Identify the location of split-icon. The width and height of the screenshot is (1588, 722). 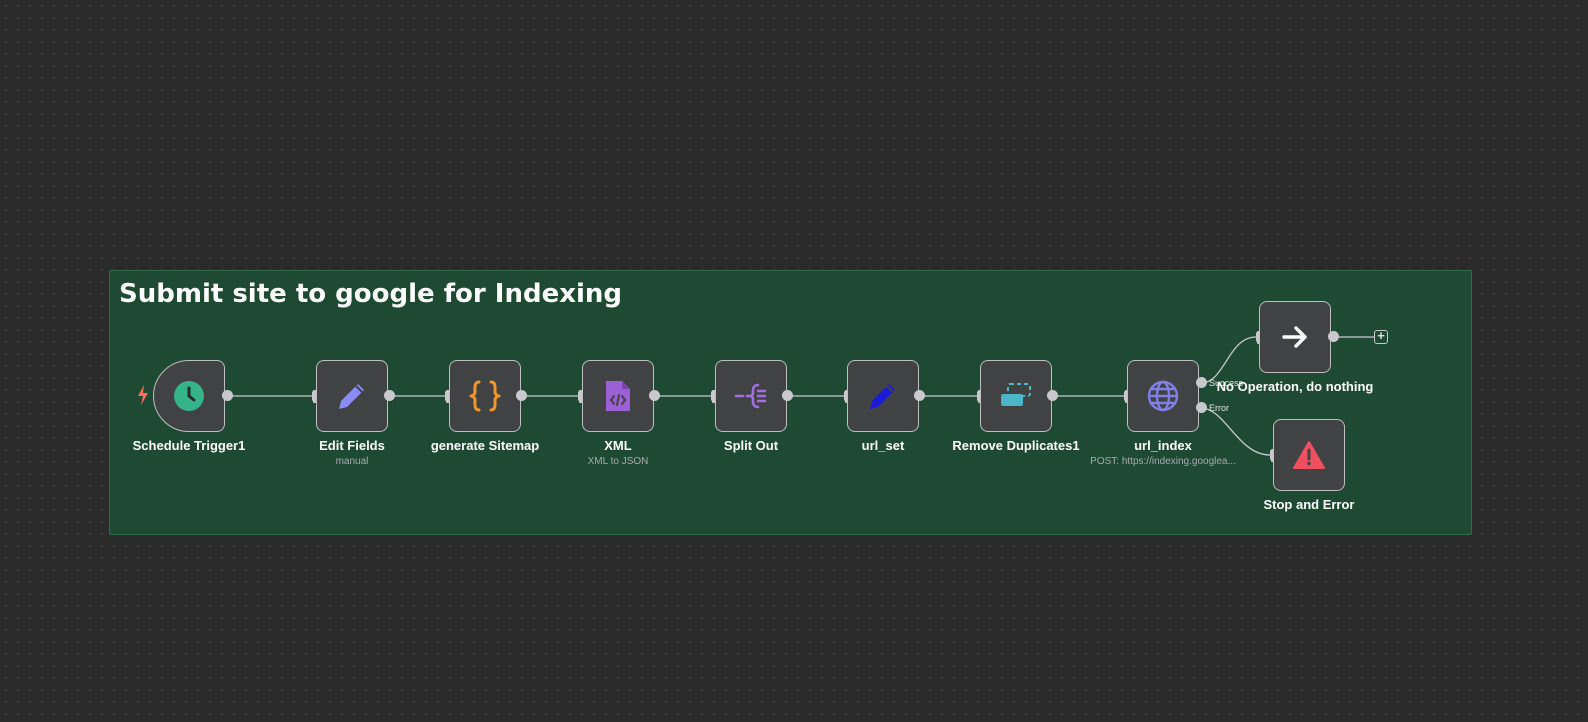
(751, 396).